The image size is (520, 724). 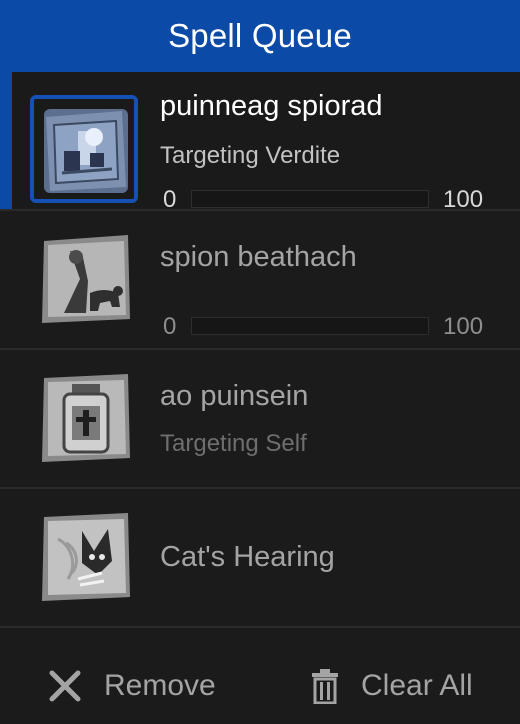 I want to click on remove-label: Remove, so click(x=160, y=685).